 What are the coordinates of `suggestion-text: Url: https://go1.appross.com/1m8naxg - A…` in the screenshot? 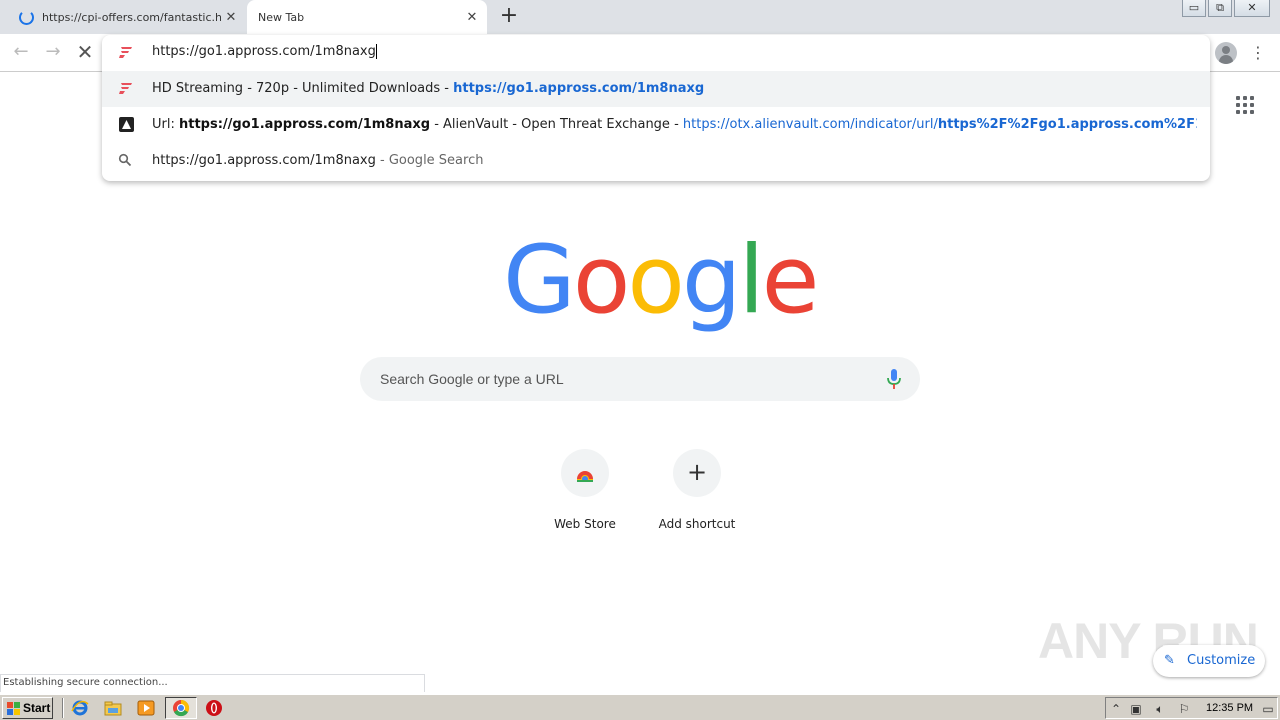 It's located at (674, 124).